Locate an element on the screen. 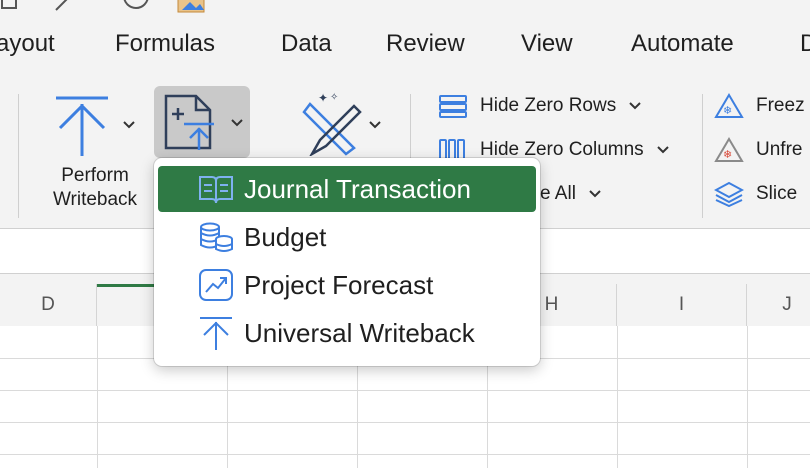 This screenshot has height=468, width=810. slice-label: Slice is located at coordinates (777, 193).